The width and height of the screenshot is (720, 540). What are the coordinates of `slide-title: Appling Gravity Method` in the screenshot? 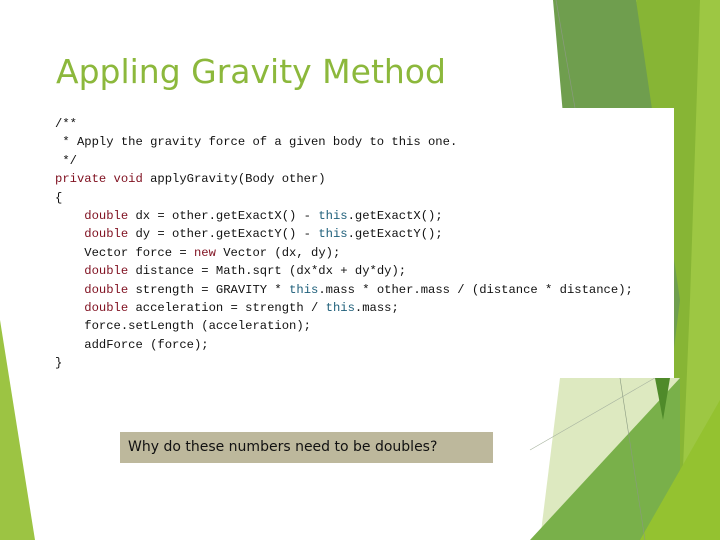 It's located at (251, 71).